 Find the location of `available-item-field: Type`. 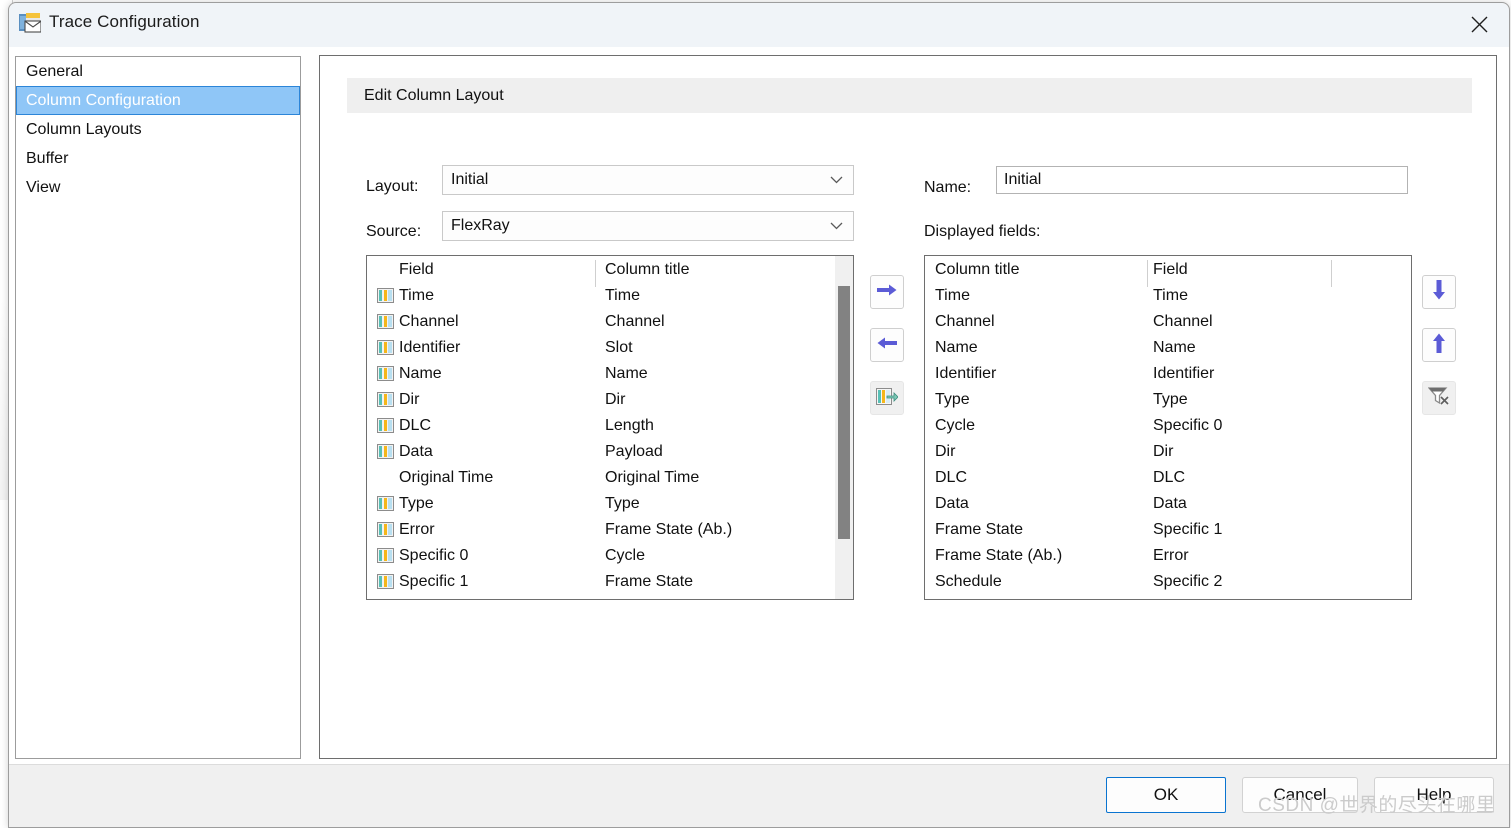

available-item-field: Type is located at coordinates (416, 503).